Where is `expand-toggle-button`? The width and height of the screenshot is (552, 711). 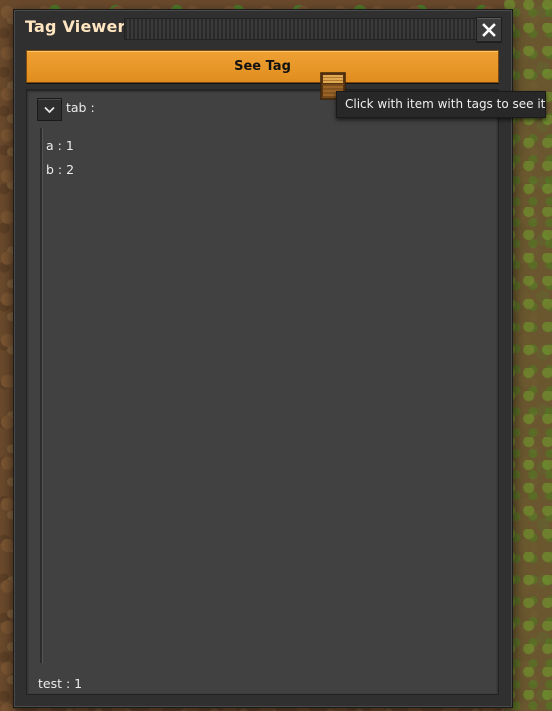 expand-toggle-button is located at coordinates (49, 109).